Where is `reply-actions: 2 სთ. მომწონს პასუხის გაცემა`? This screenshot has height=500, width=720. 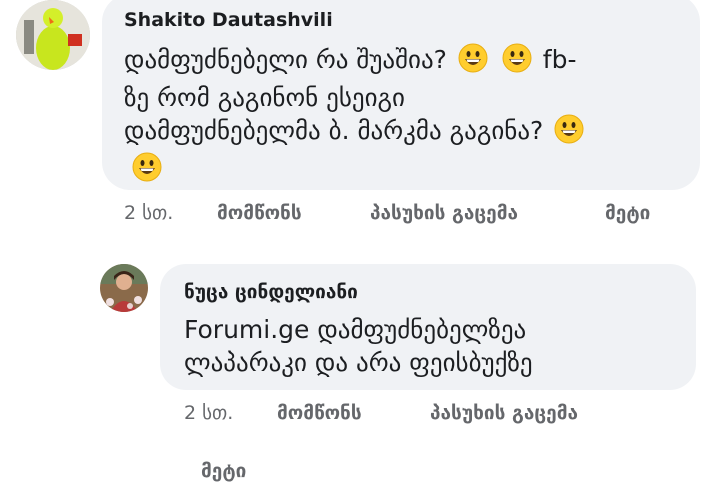 reply-actions: 2 სთ. მომწონს პასუხის გაცემა is located at coordinates (434, 415).